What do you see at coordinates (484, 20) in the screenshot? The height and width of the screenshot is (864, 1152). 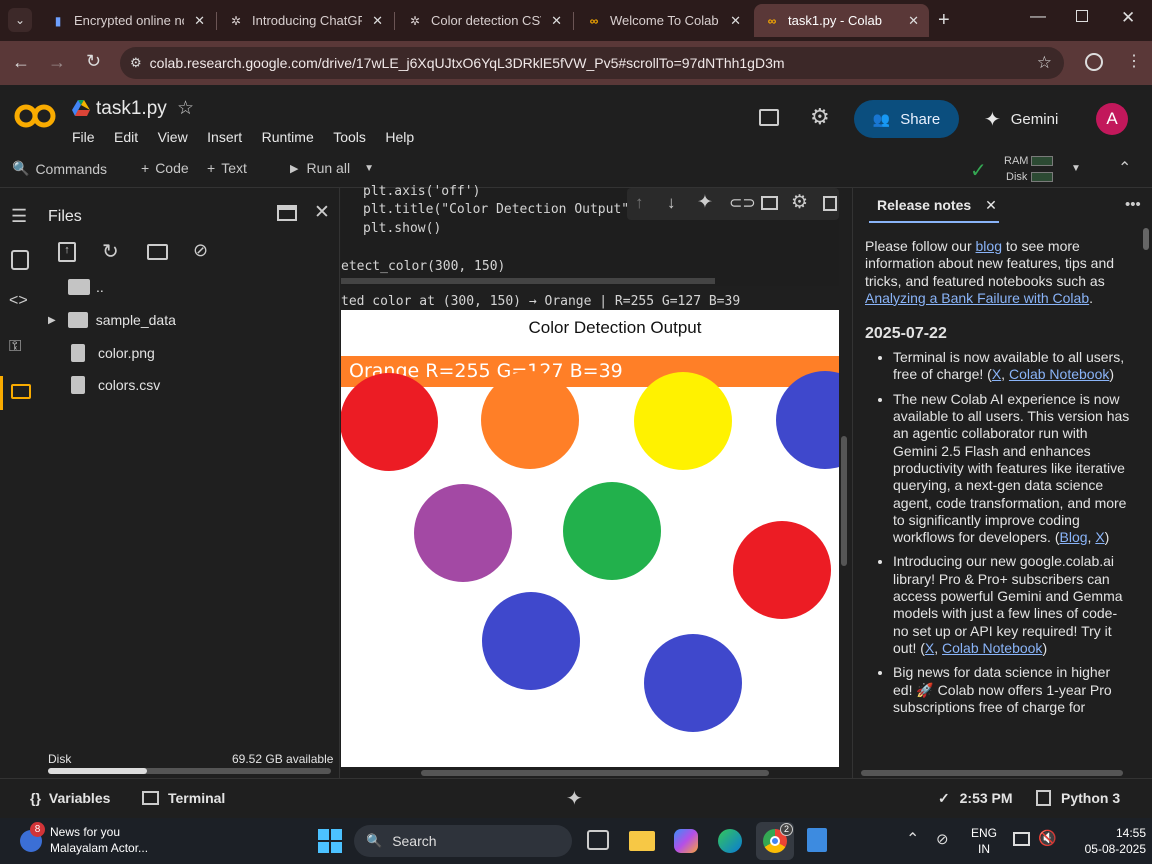 I see `browser-tab: ✲ Color detection CSV ✕` at bounding box center [484, 20].